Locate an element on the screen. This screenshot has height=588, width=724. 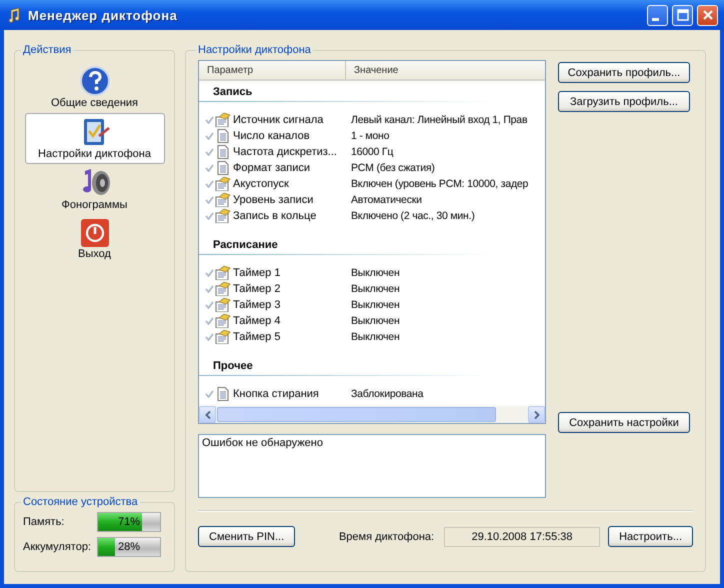
scroll-thumb is located at coordinates (356, 414).